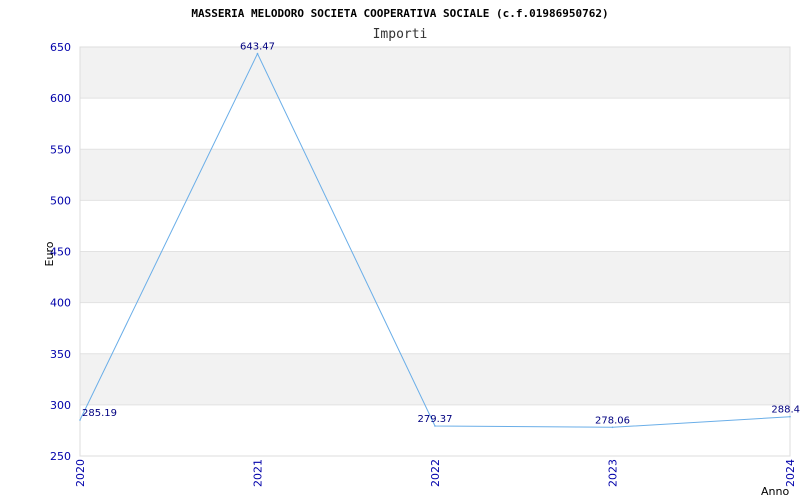  I want to click on data-label: 279.37, so click(435, 419).